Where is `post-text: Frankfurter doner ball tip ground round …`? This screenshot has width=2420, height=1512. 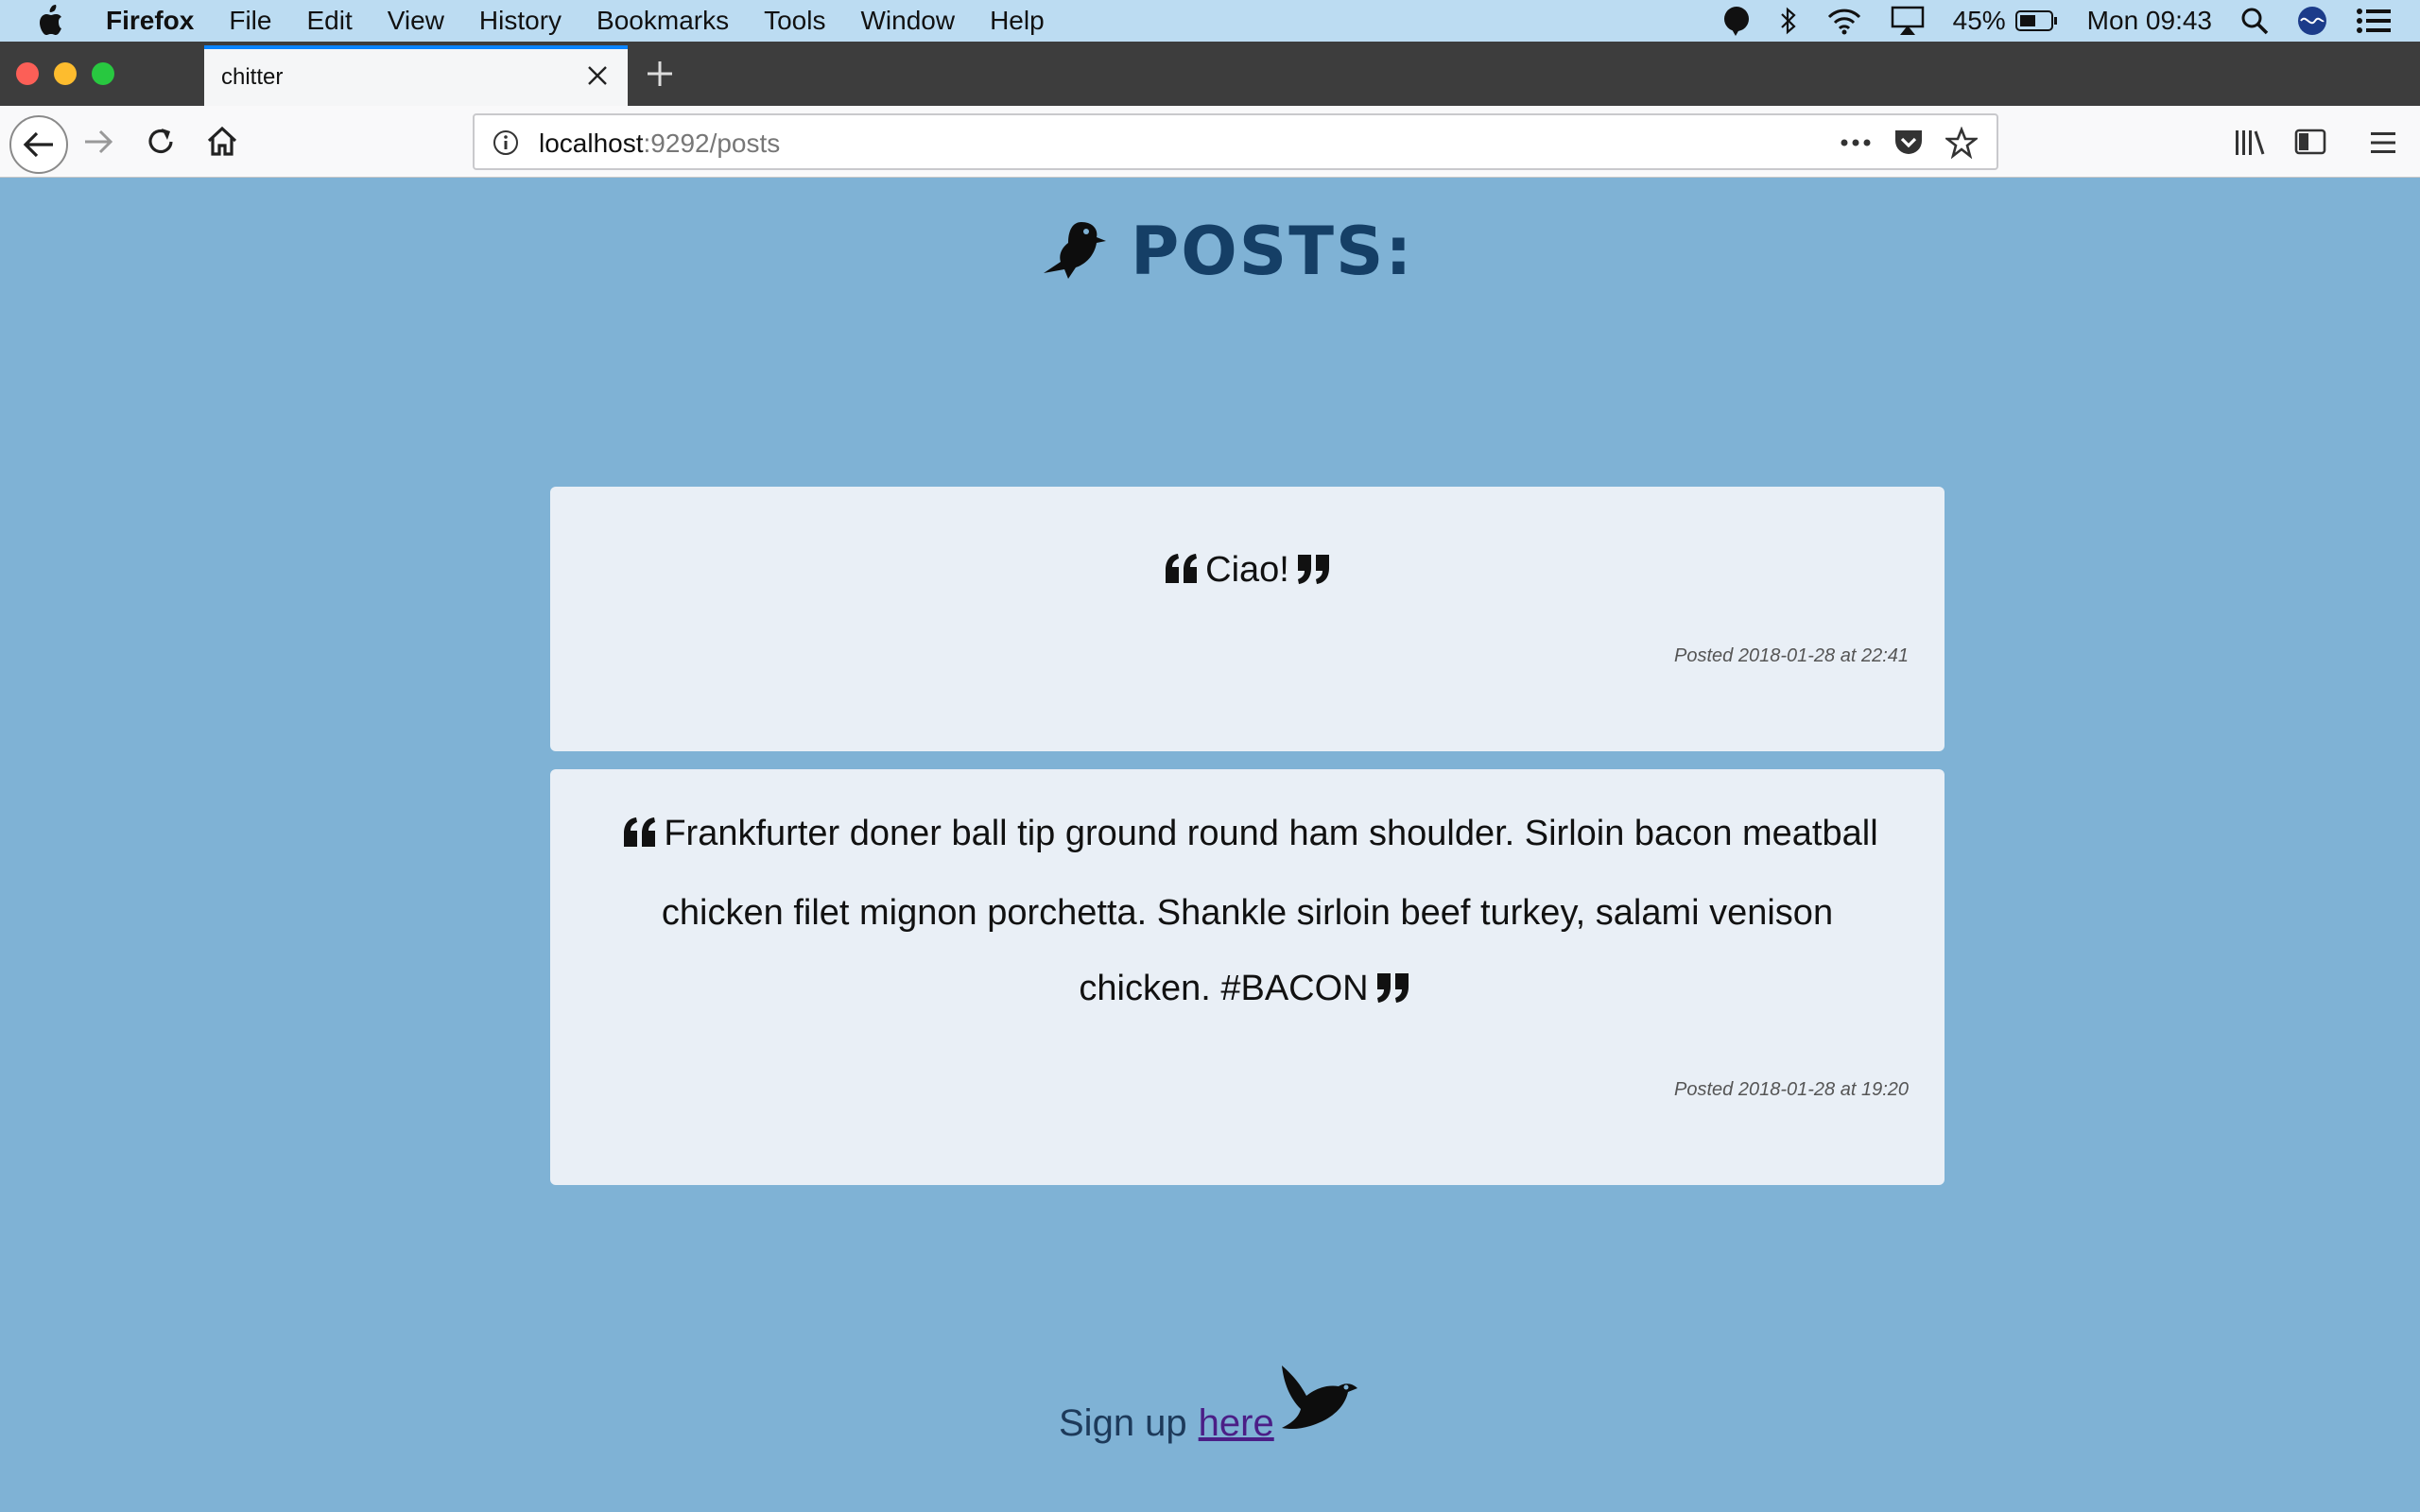
post-text: Frankfurter doner ball tip ground round … is located at coordinates (1269, 911).